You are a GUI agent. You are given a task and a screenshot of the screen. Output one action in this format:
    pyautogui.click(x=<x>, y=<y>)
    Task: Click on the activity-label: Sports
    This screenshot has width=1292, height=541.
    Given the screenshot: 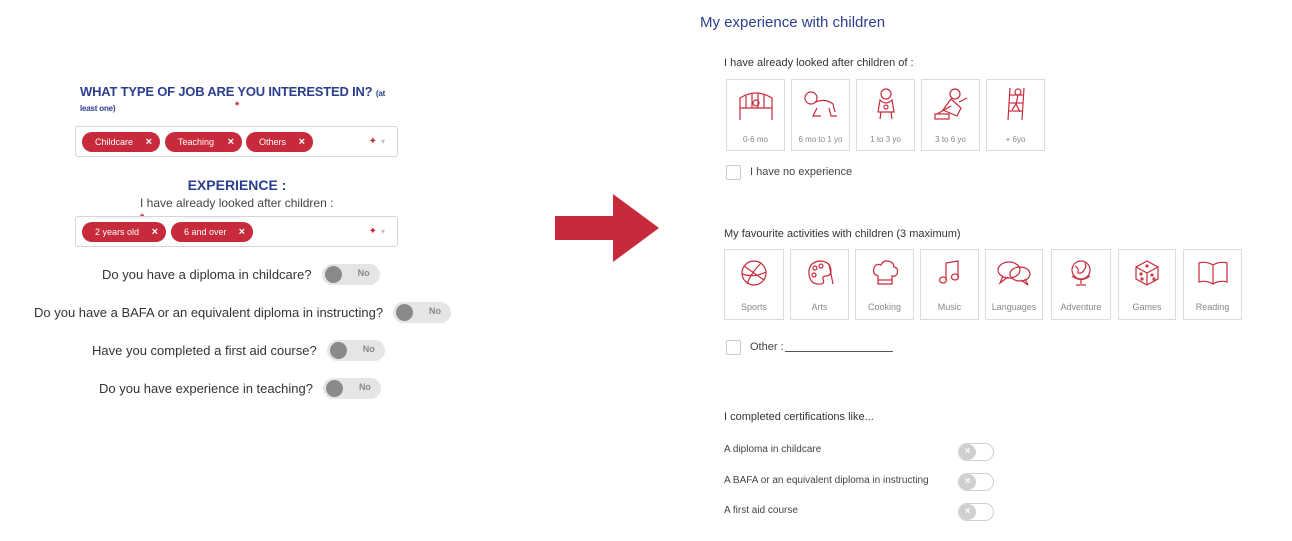 What is the action you would take?
    pyautogui.click(x=753, y=307)
    